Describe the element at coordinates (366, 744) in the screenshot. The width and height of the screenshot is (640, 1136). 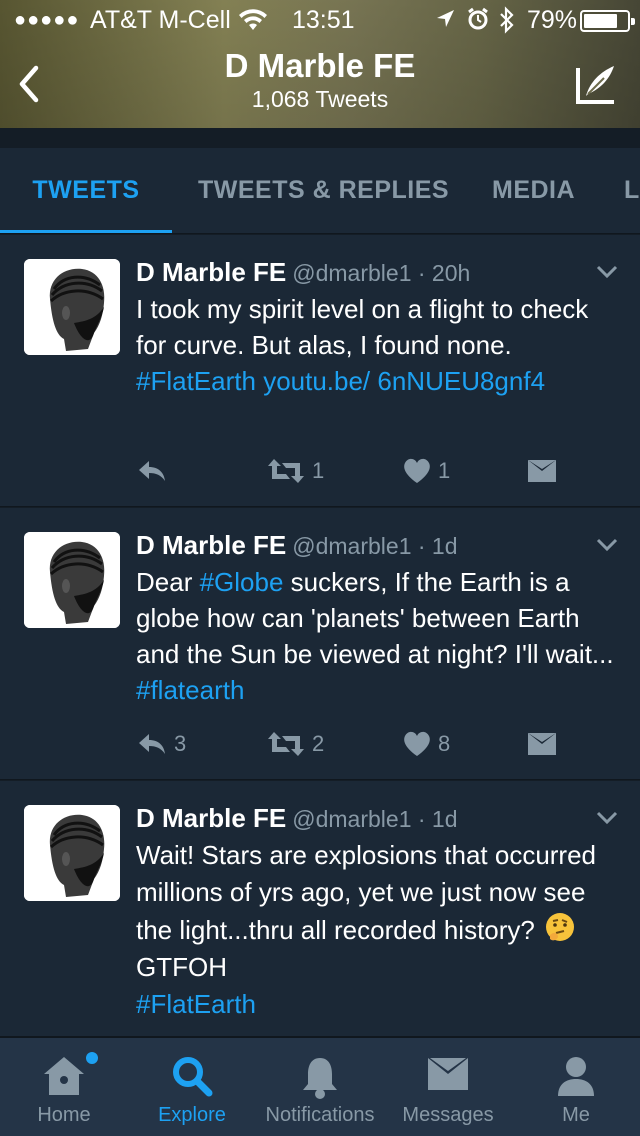
I see `tweet-actions: 3 2 8` at that location.